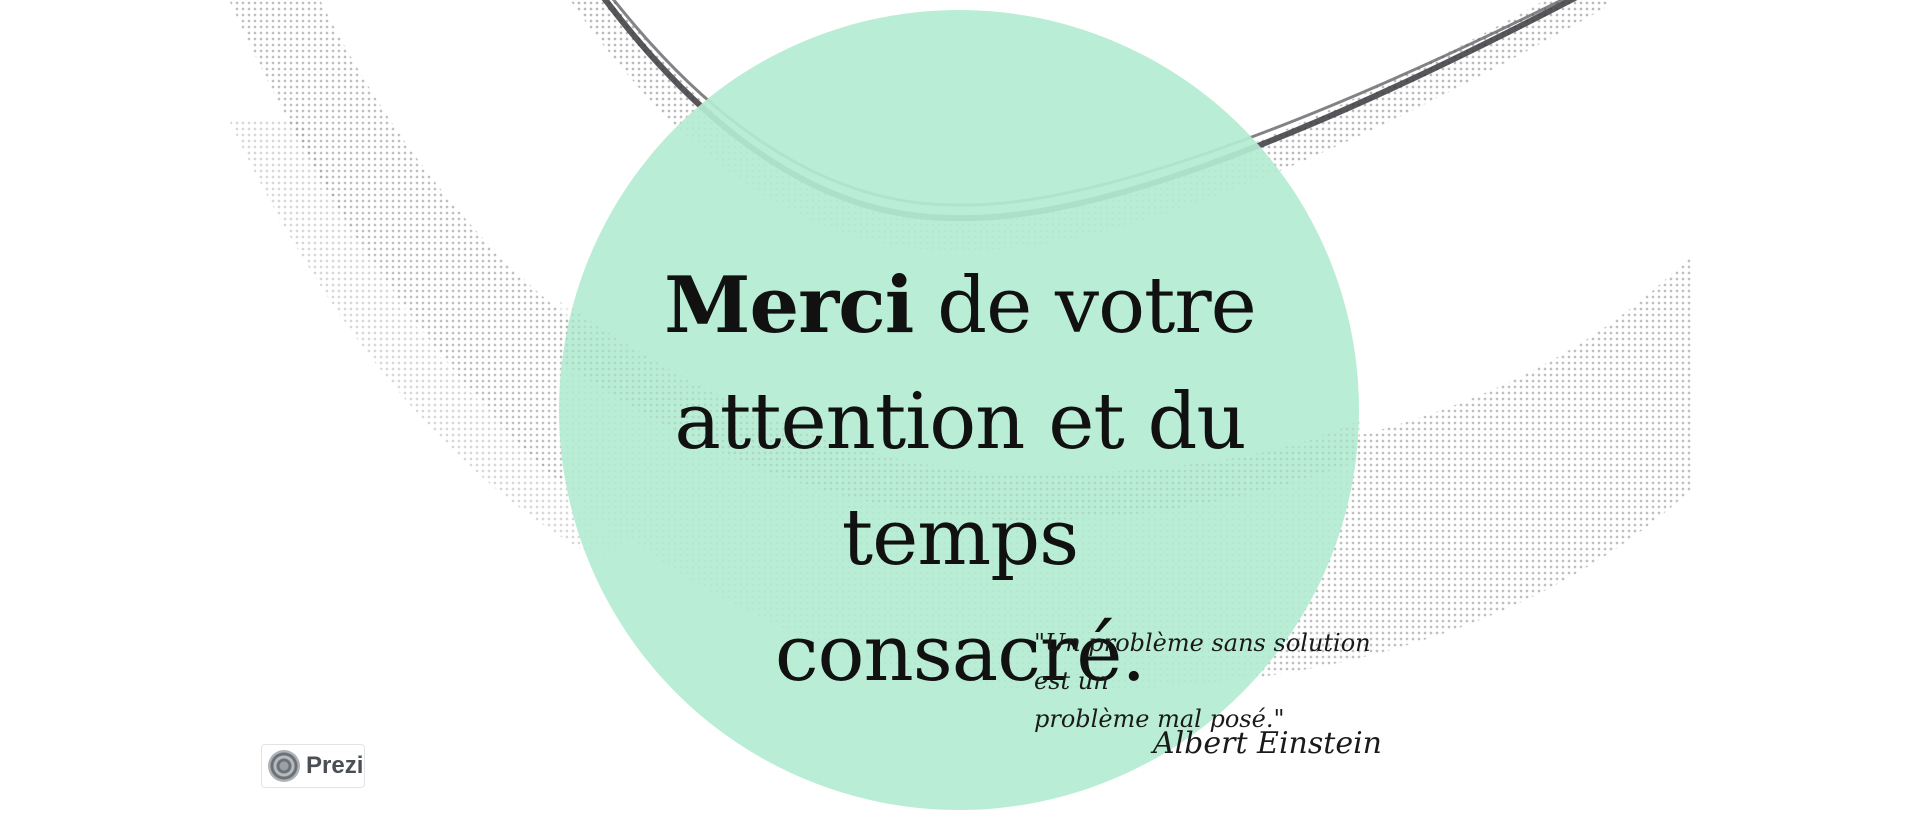 This screenshot has height=822, width=1920. Describe the element at coordinates (789, 305) in the screenshot. I see `heading-strong-word: Merci` at that location.